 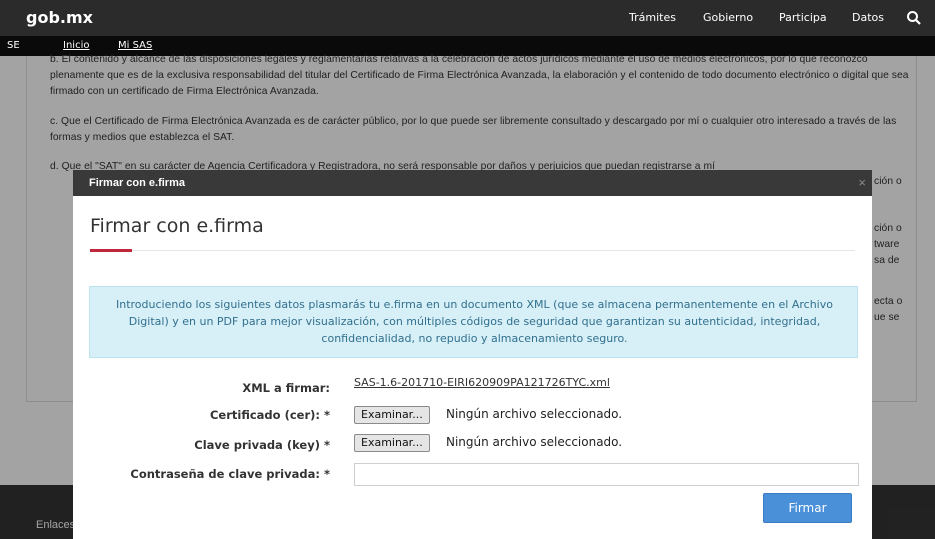 I want to click on modal-header: Firmar con e.firma ×, so click(x=472, y=183).